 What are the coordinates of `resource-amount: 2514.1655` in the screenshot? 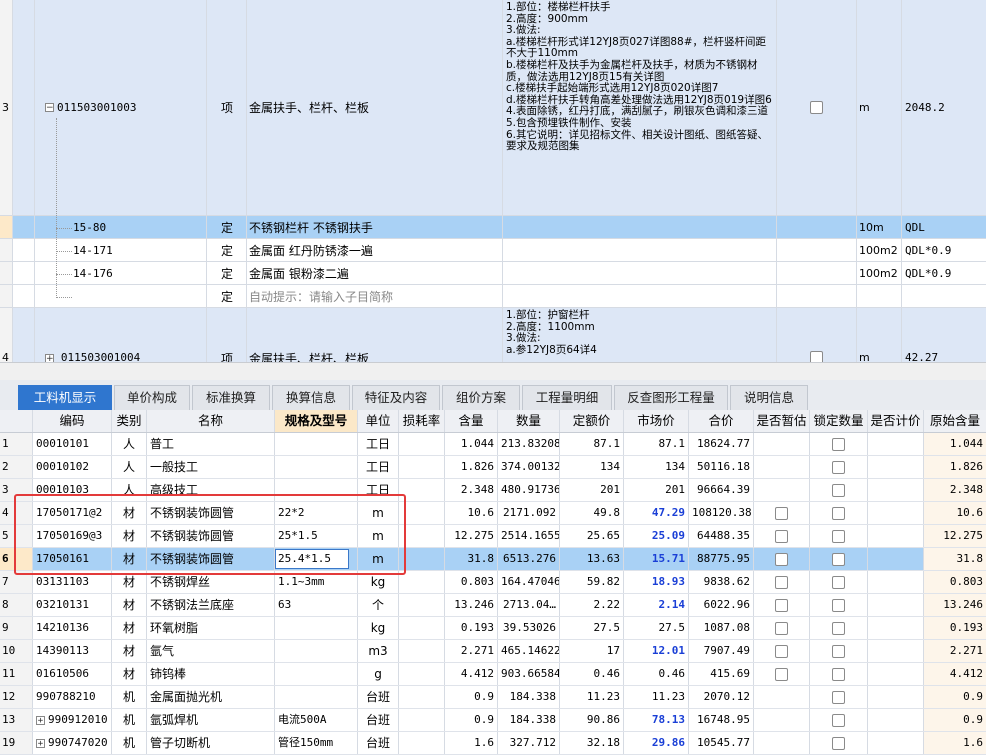 It's located at (529, 536).